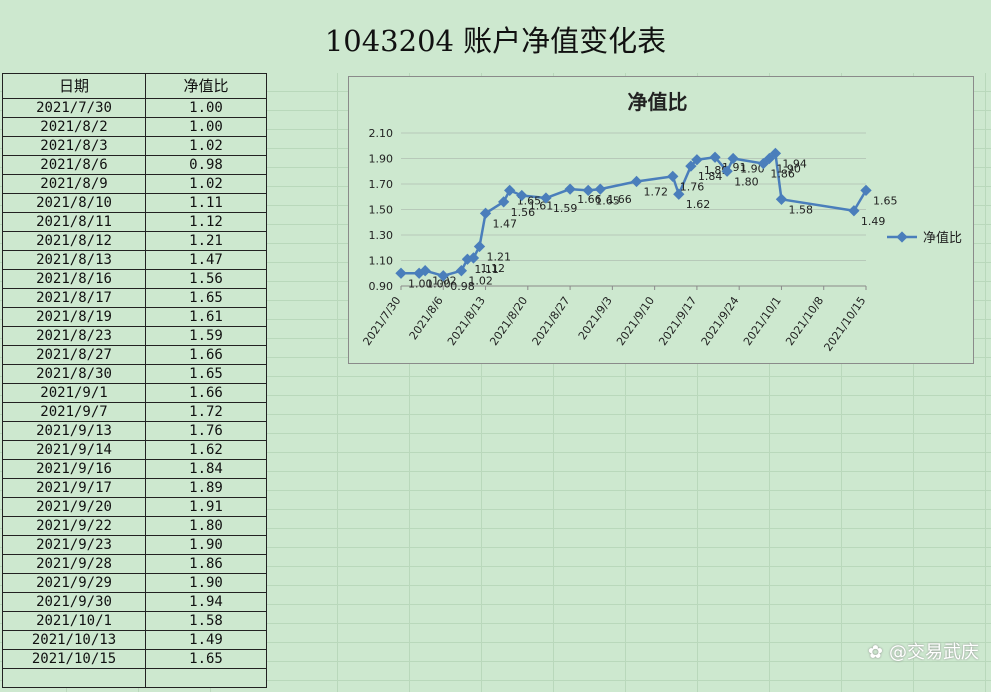  I want to click on date-cell: 2021/9/28, so click(74, 564).